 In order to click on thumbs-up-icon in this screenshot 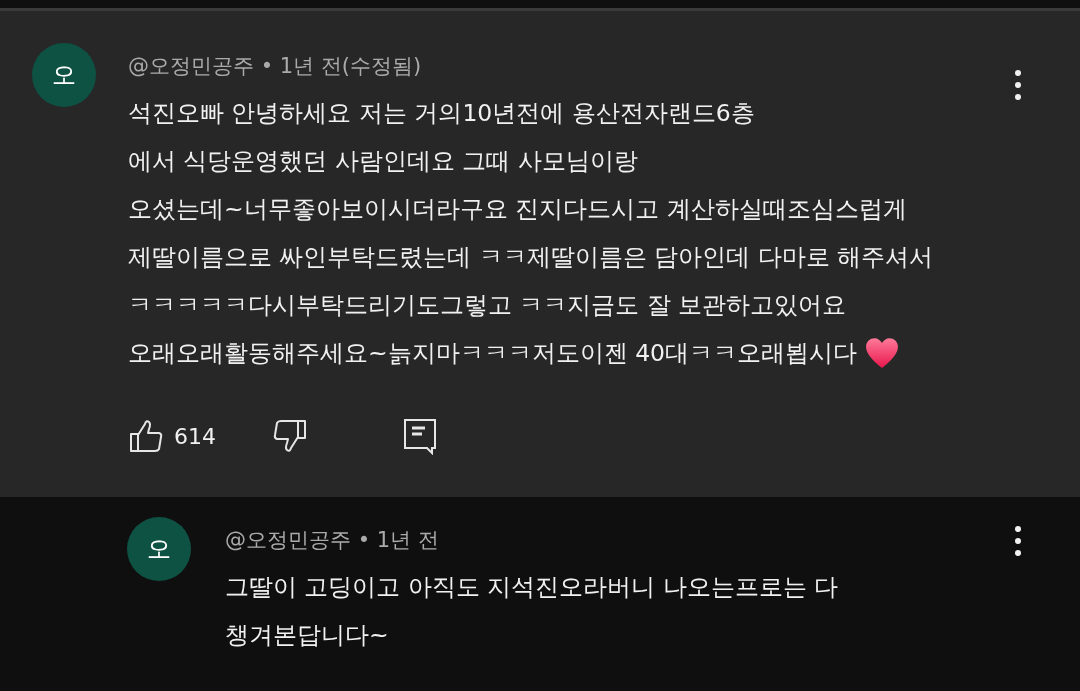, I will do `click(146, 436)`.